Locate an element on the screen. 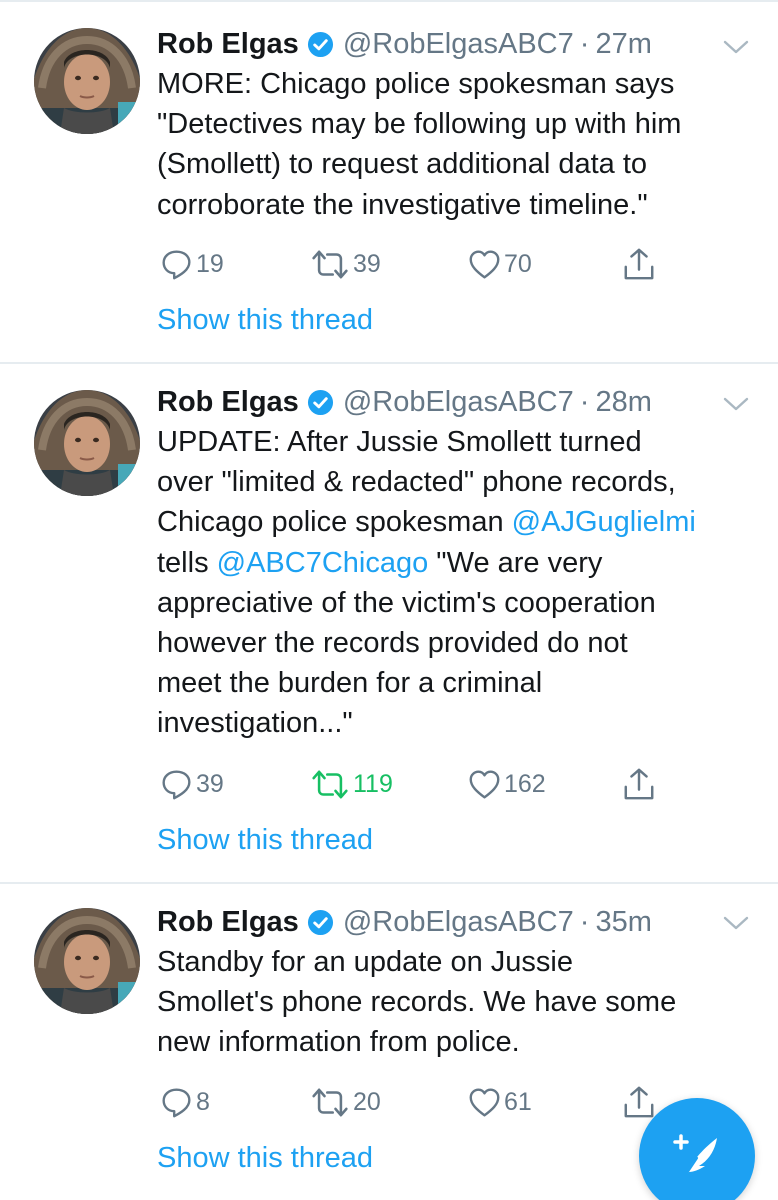  like-count: 70 is located at coordinates (518, 263).